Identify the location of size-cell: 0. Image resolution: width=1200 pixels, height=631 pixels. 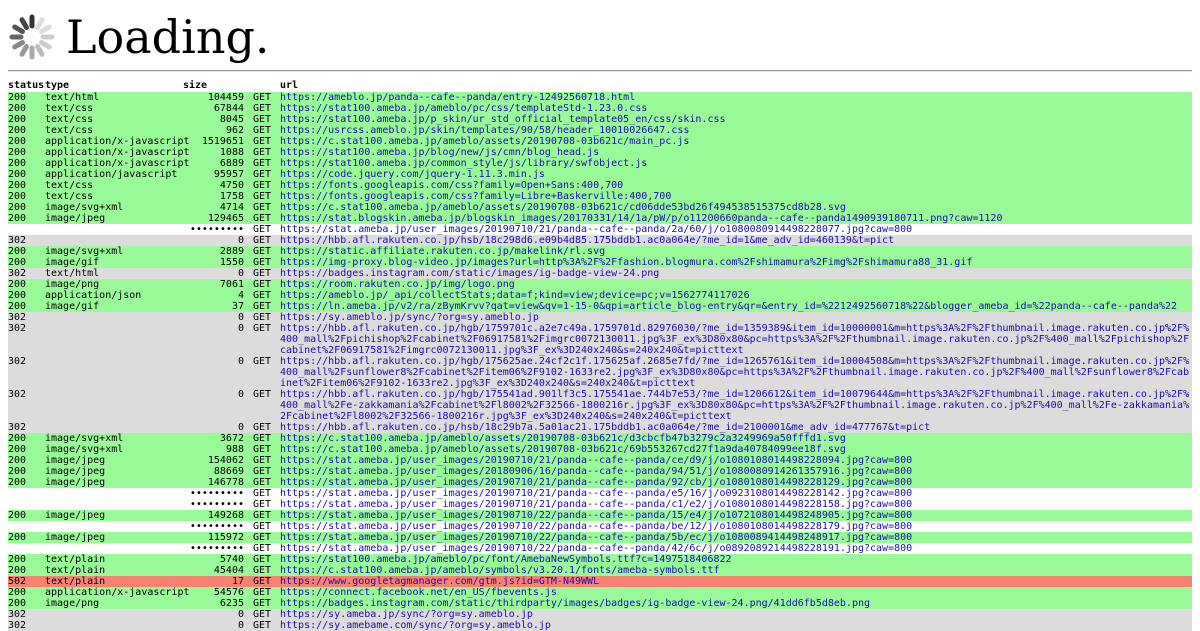
(213, 372).